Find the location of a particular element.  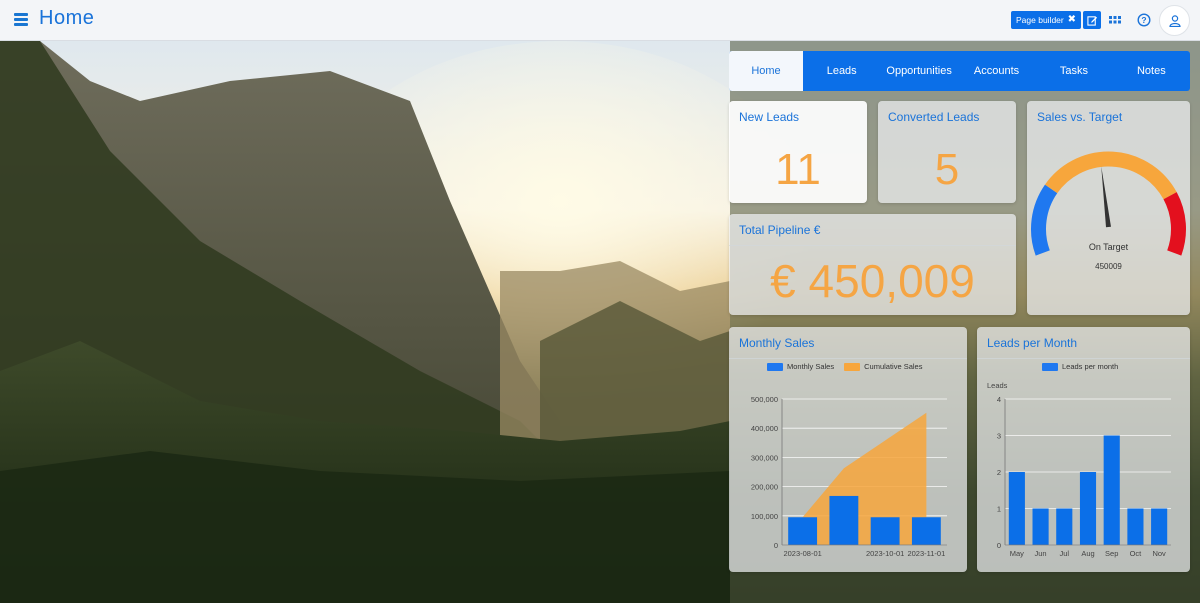

user-menu-button is located at coordinates (1174, 20).